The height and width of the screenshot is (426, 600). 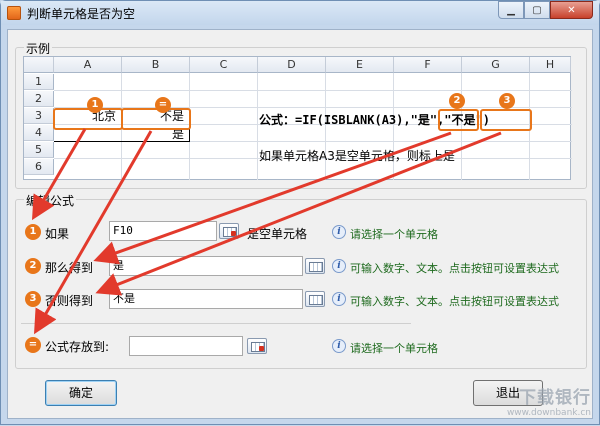 I want to click on column-header: F, so click(x=428, y=65).